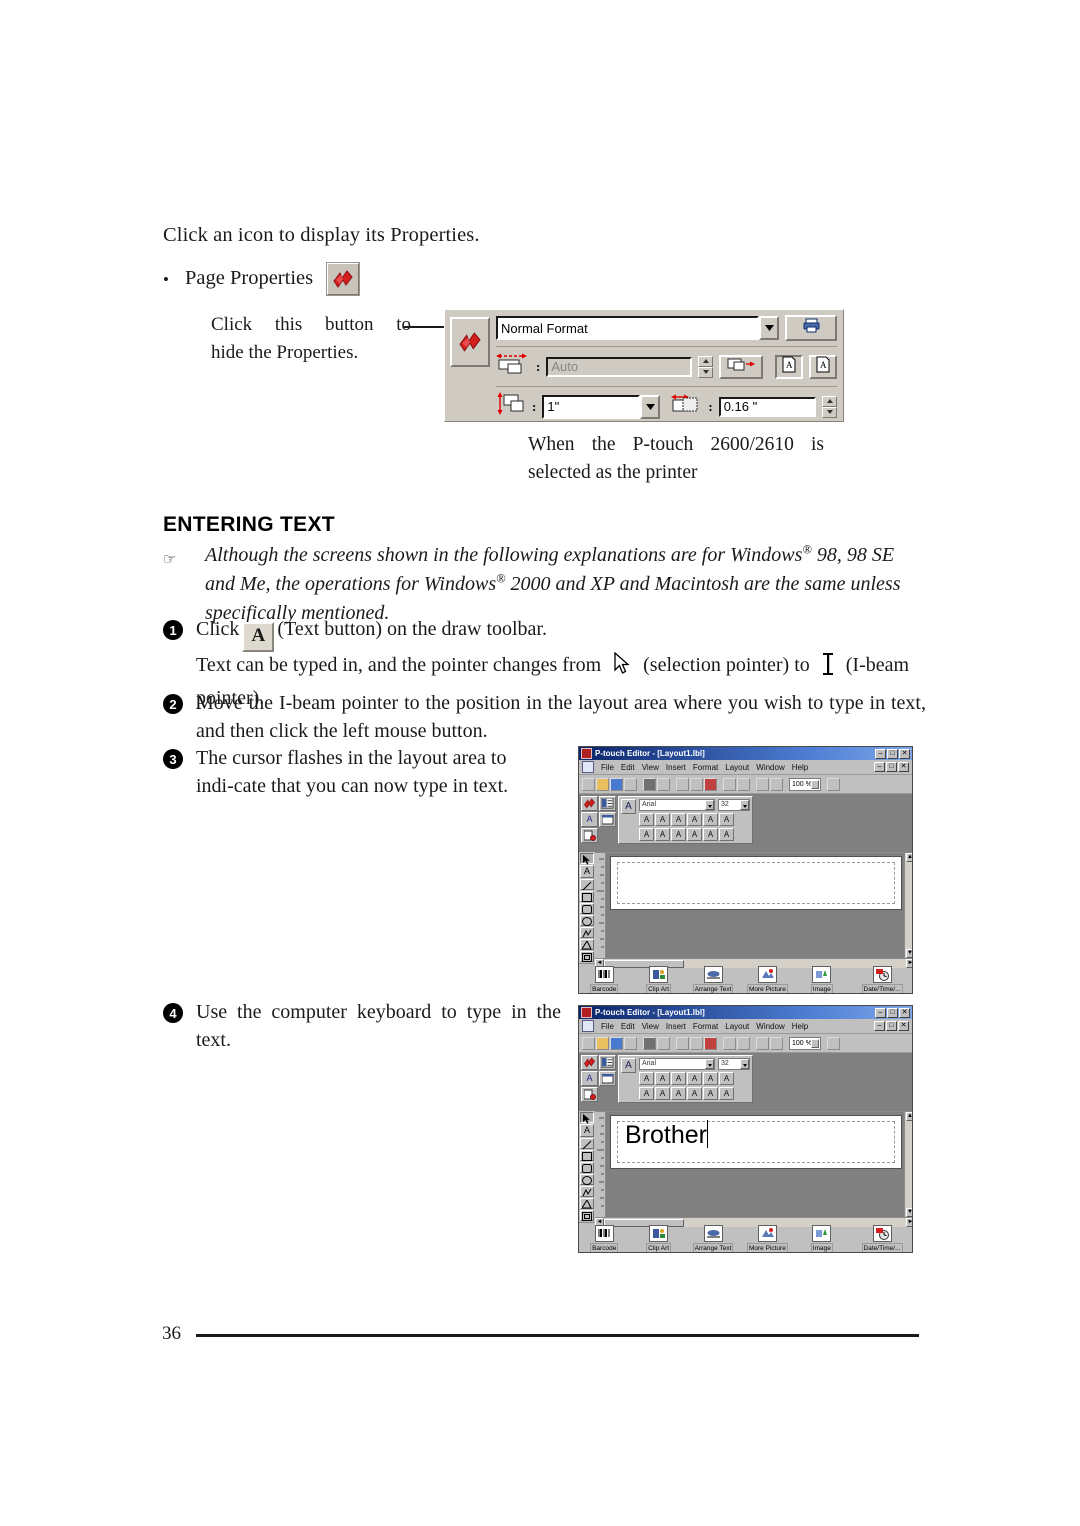 Image resolution: width=1080 pixels, height=1526 pixels. What do you see at coordinates (713, 1238) in the screenshot?
I see `arrange-text-tool: Arrange Text` at bounding box center [713, 1238].